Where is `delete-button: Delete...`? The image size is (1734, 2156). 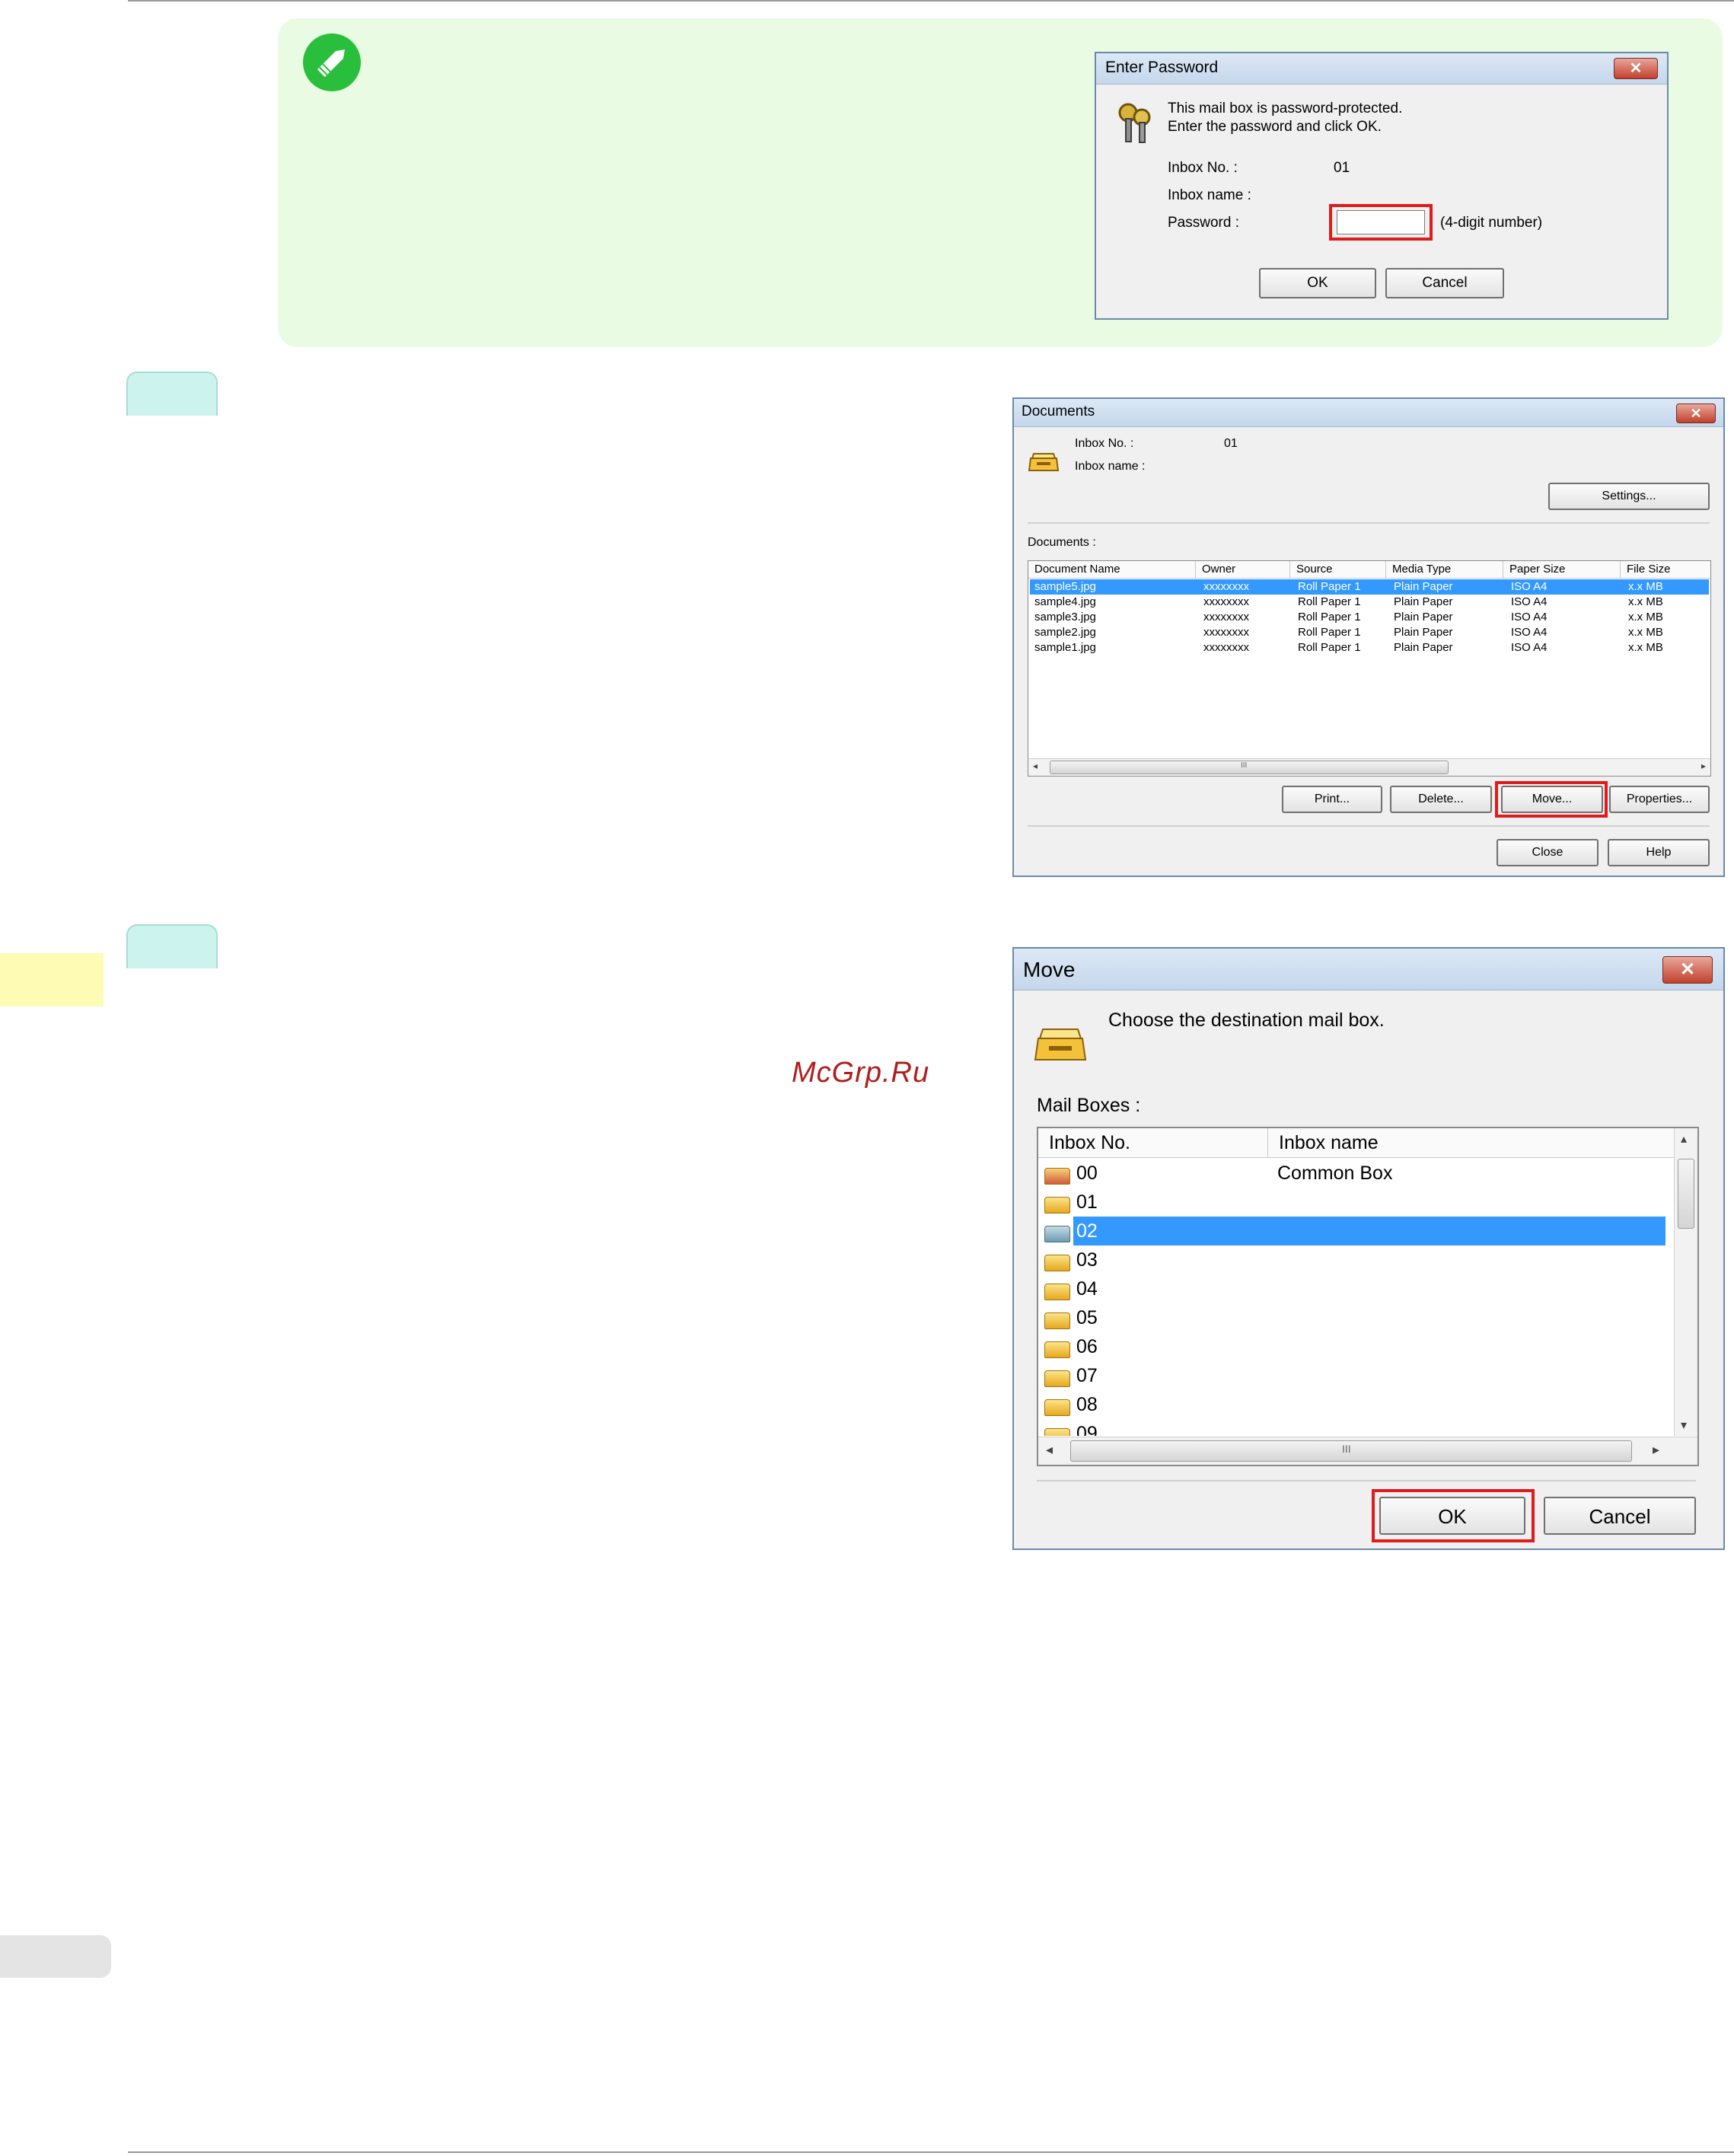 delete-button: Delete... is located at coordinates (1441, 799).